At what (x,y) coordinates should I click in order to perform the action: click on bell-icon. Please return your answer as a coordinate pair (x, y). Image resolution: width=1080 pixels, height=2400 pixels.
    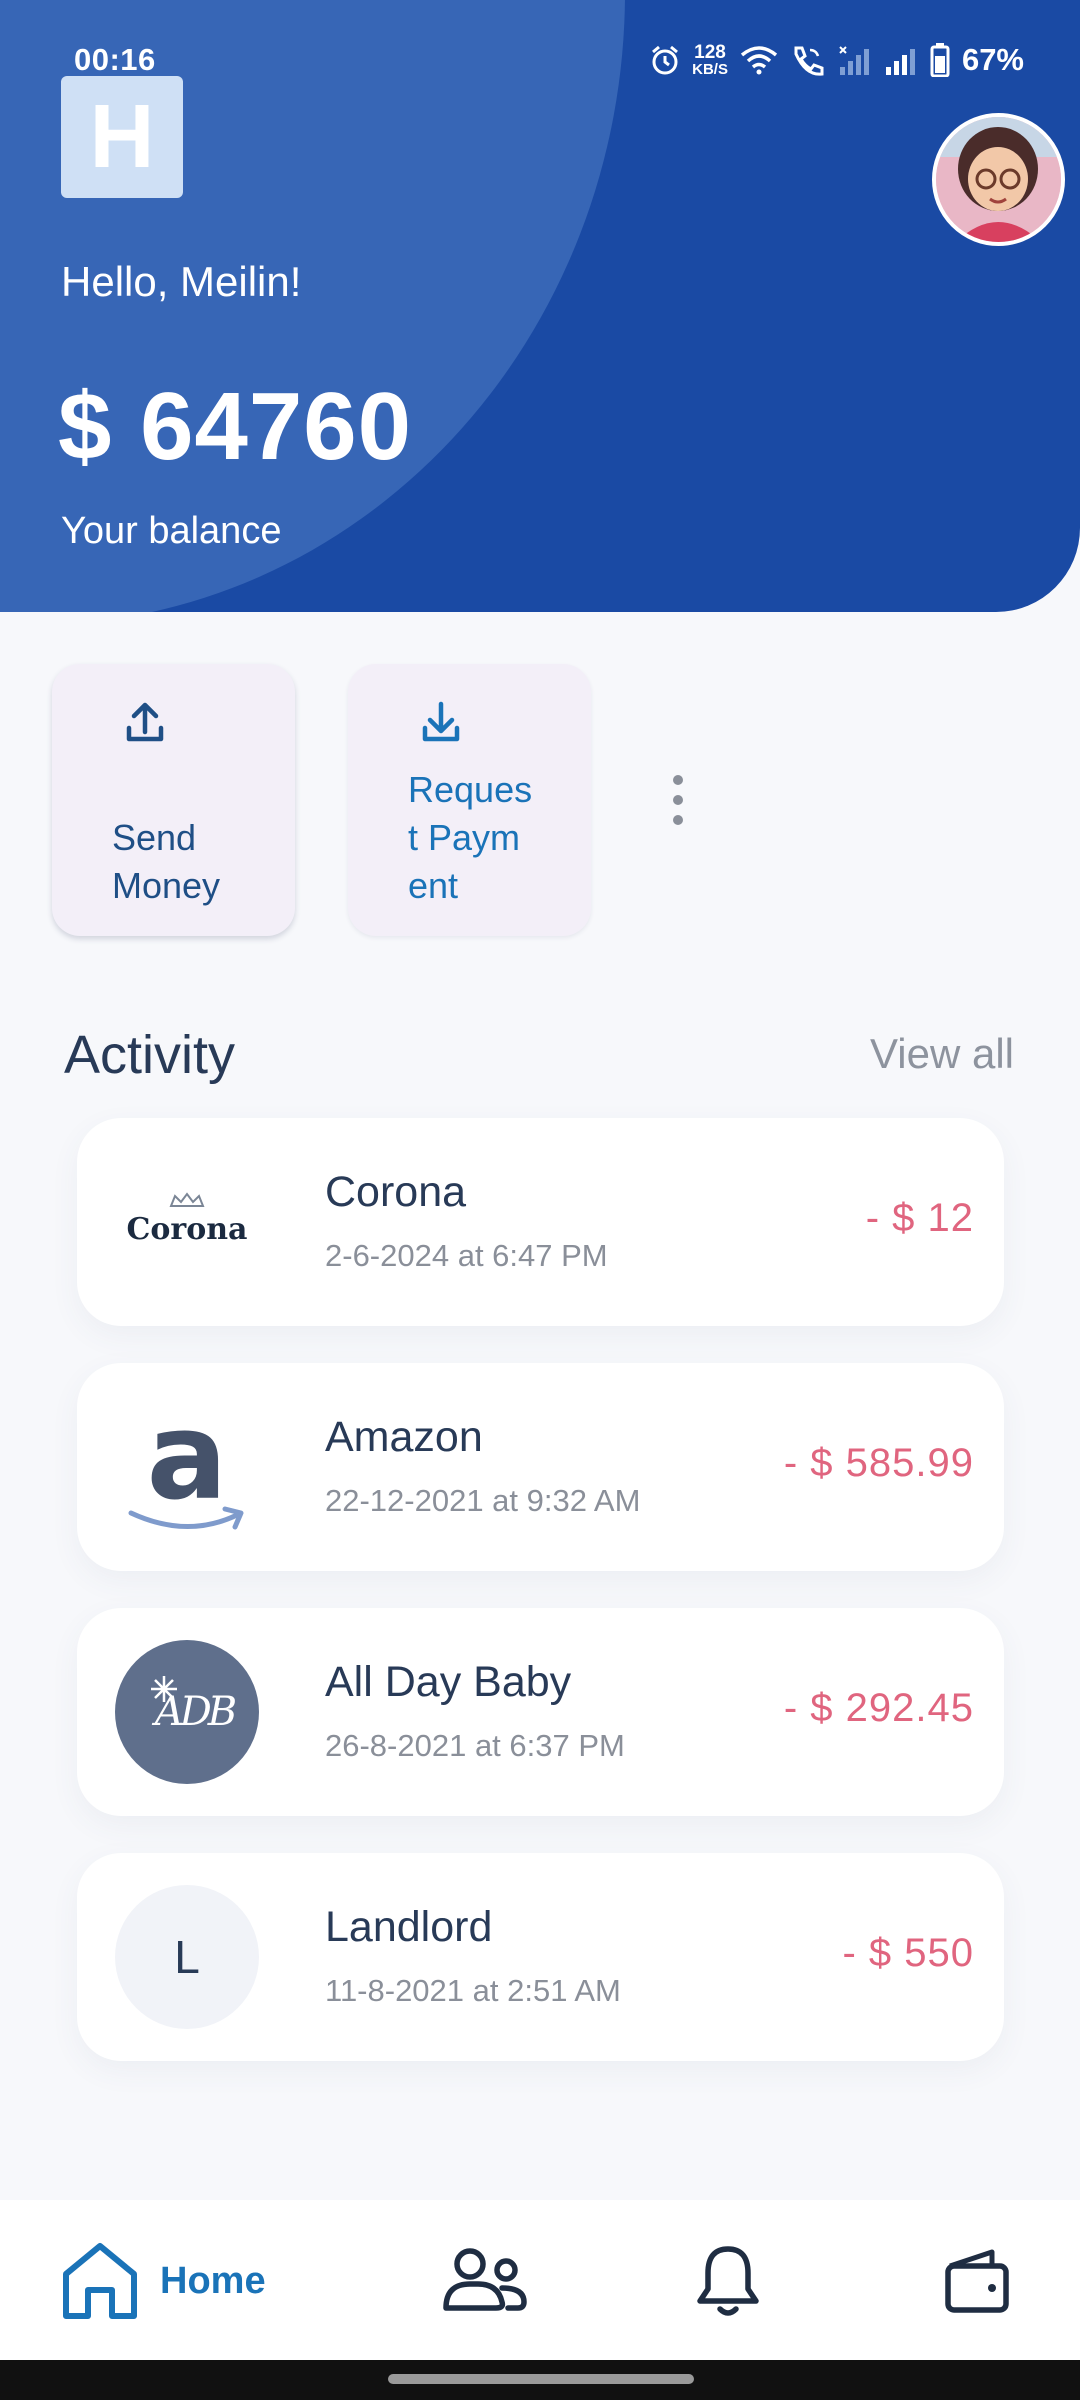
    Looking at the image, I should click on (728, 2281).